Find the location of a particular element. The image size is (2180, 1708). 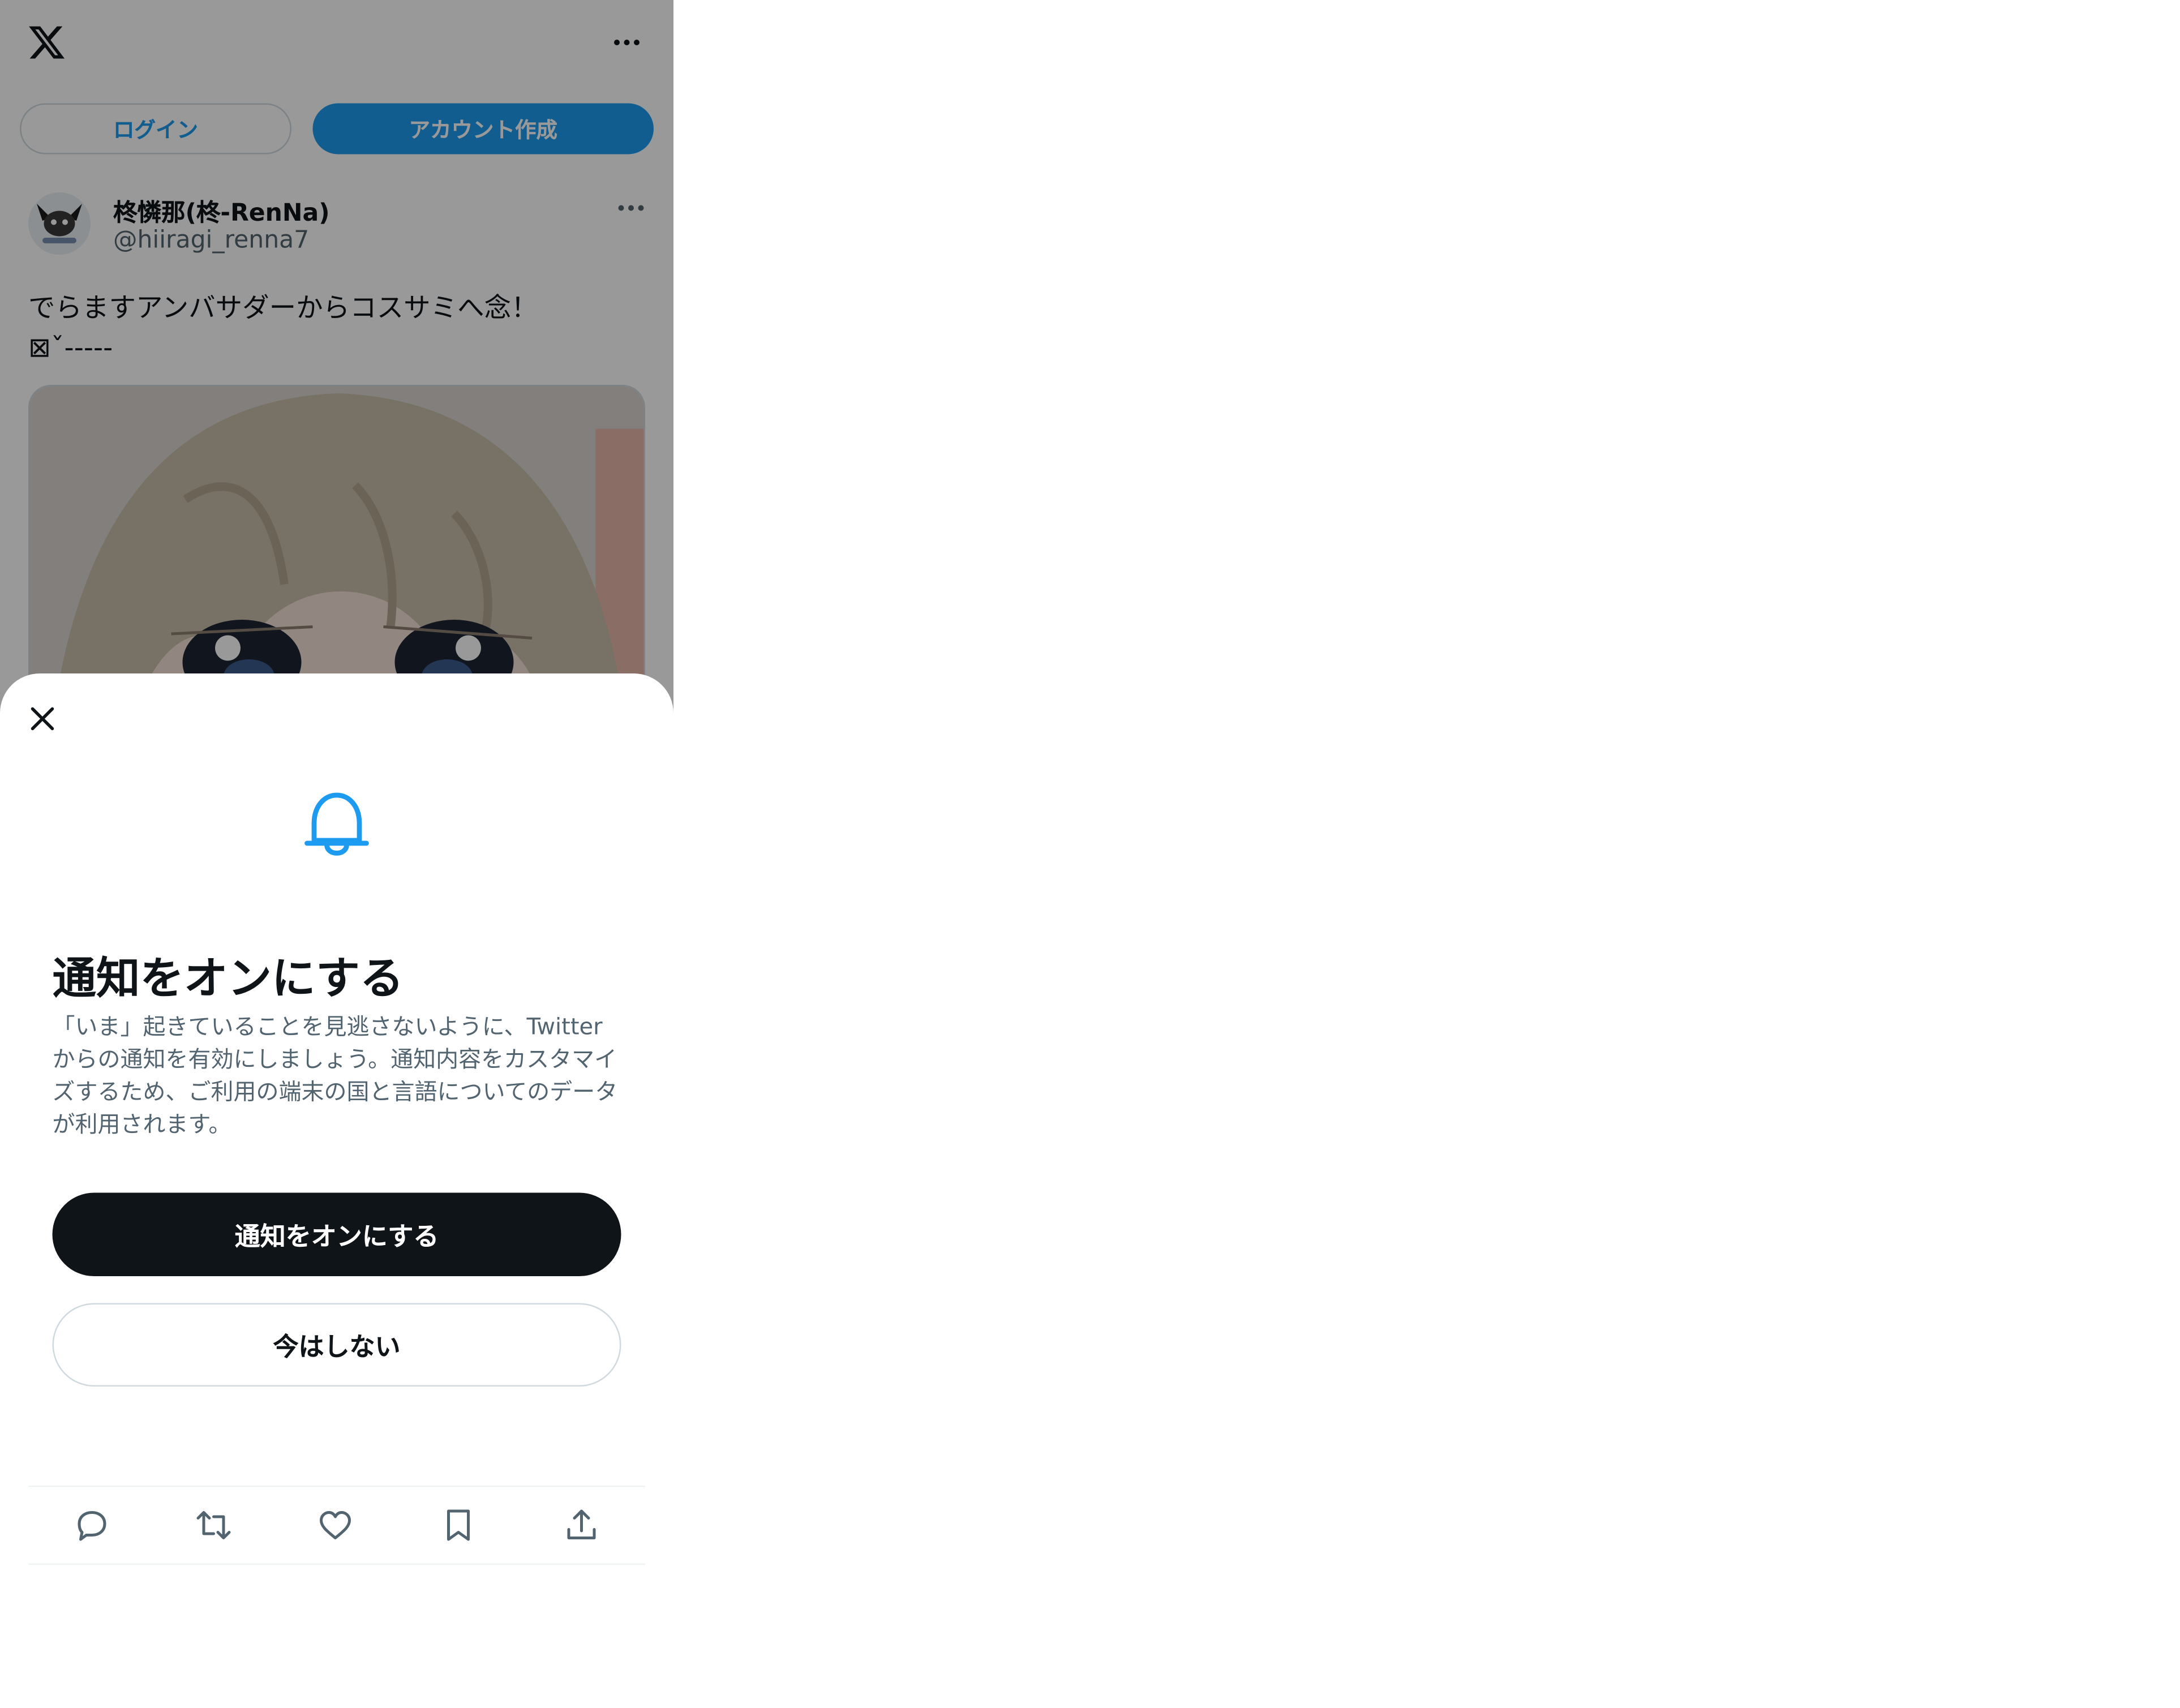

reply-icon is located at coordinates (92, 1525).